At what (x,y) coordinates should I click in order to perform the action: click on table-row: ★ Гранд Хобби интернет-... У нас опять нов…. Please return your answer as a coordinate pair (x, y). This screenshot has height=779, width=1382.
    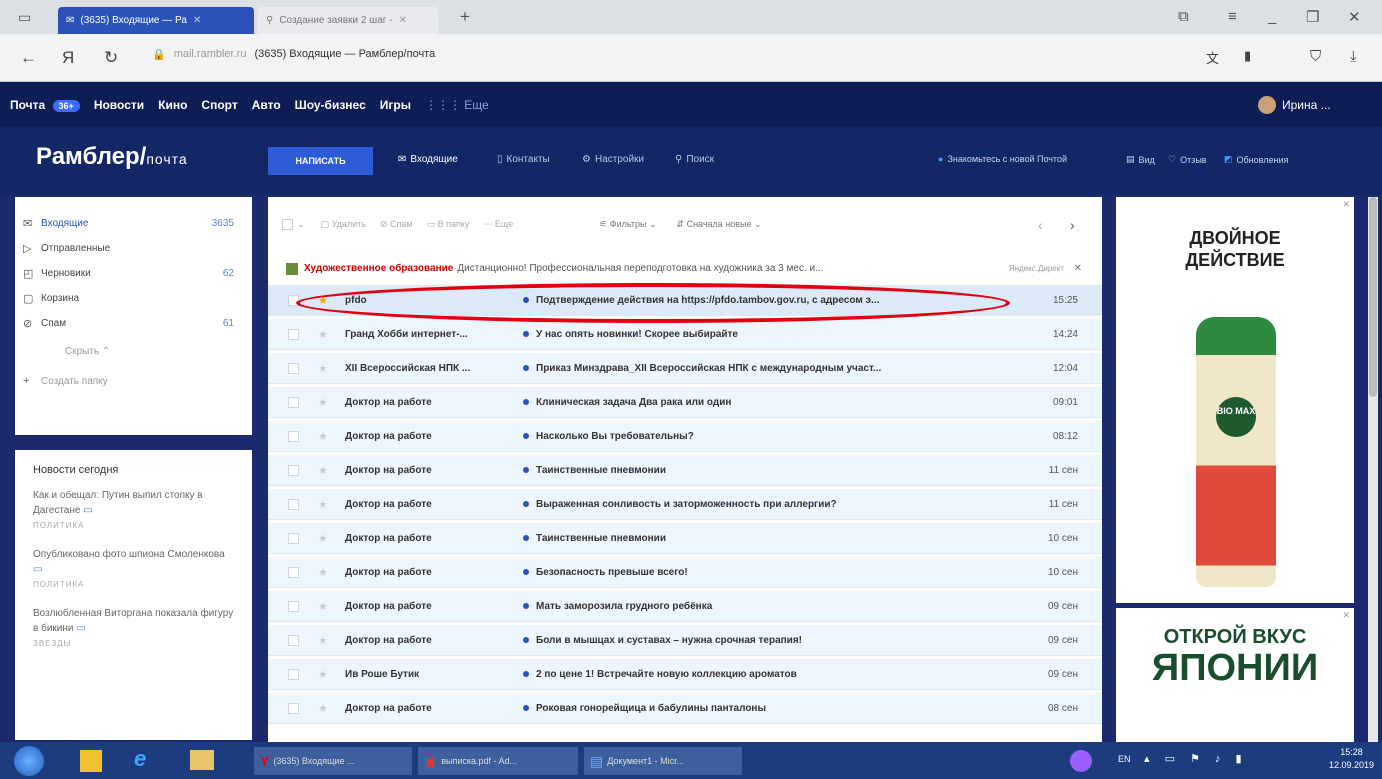
    Looking at the image, I should click on (685, 334).